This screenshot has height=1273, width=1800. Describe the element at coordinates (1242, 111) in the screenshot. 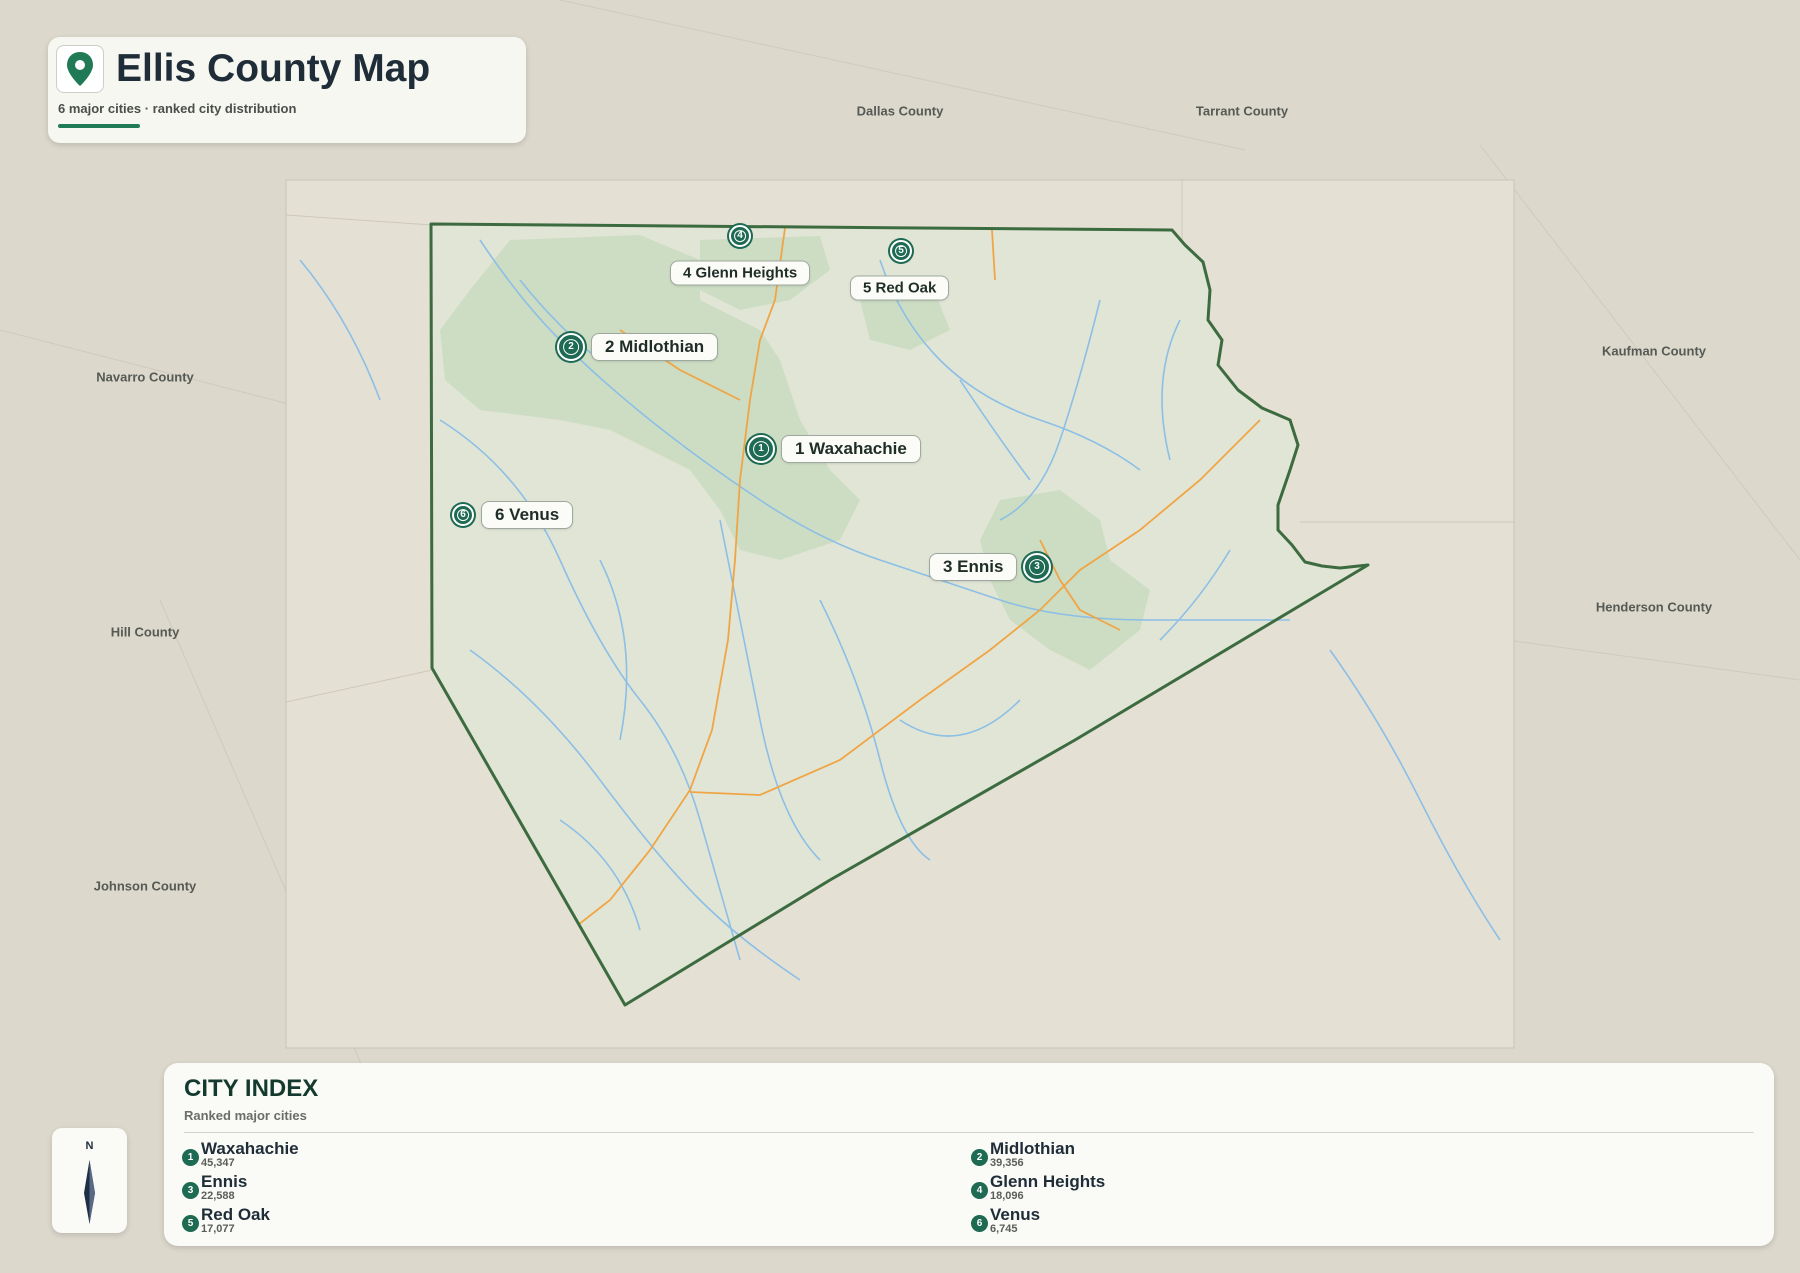

I see `neighbor-label-tarrant: Tarrant County` at that location.